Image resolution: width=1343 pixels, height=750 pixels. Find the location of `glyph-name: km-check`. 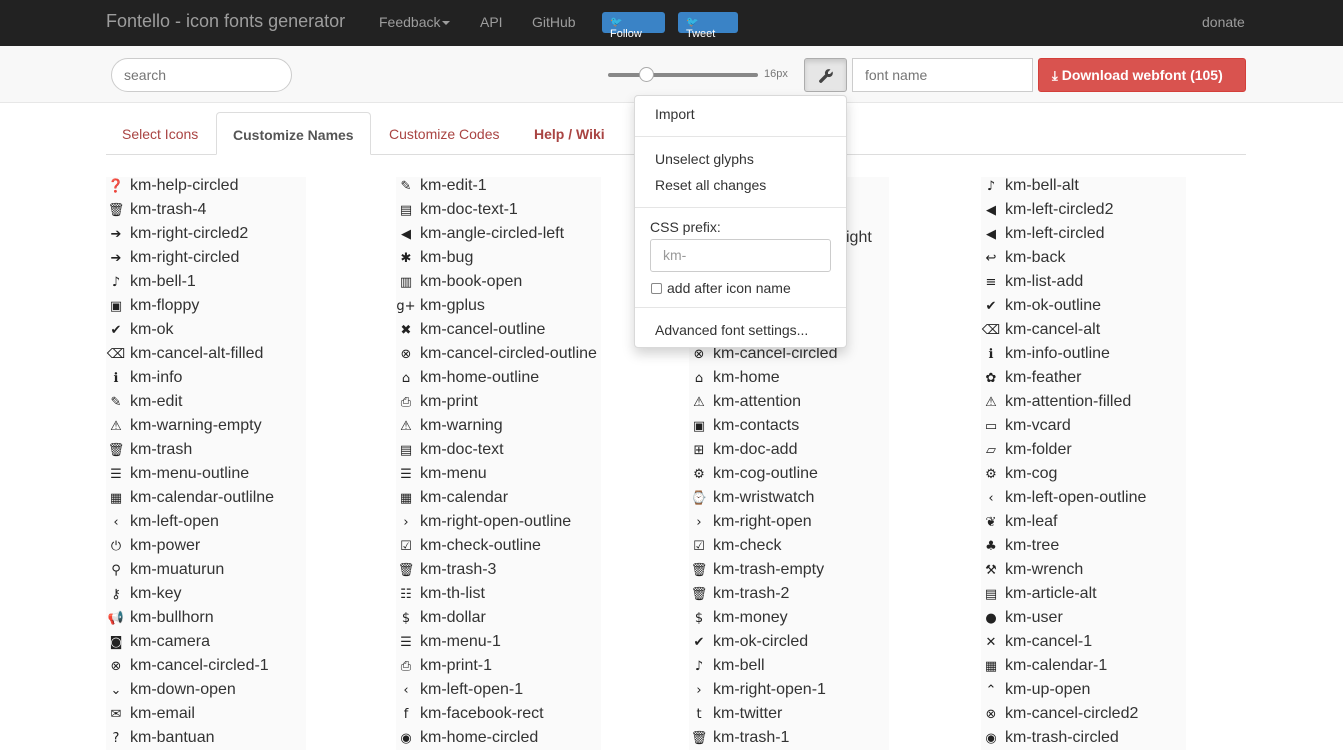

glyph-name: km-check is located at coordinates (747, 545).